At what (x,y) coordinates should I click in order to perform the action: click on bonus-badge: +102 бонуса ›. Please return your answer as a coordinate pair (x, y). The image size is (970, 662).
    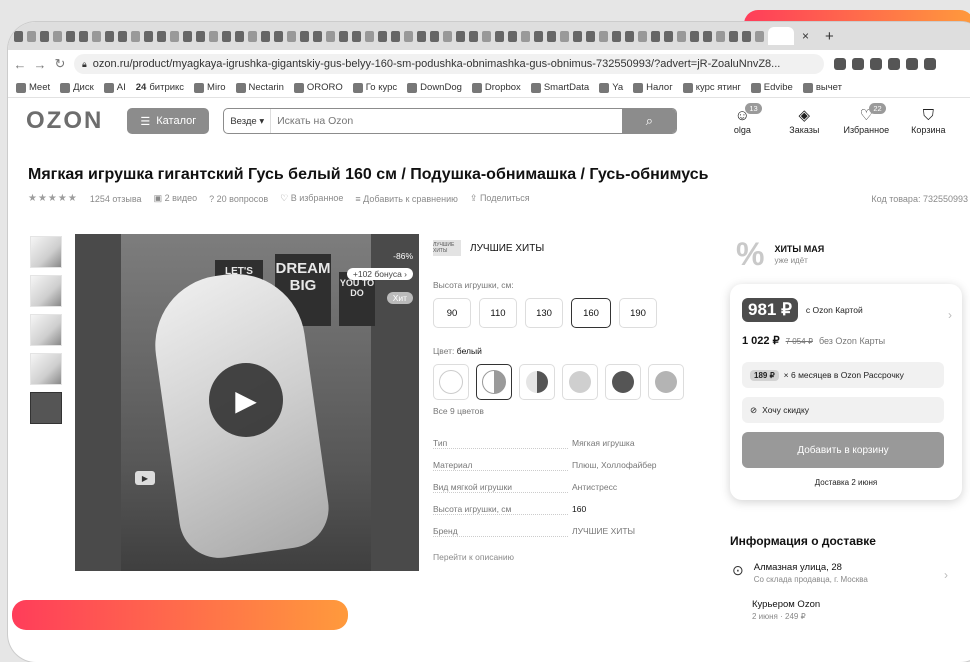
    Looking at the image, I should click on (379, 274).